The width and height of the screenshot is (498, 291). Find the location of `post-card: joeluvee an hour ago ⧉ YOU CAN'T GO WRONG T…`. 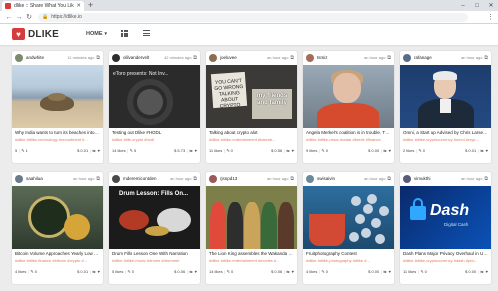

post-card: joeluvee an hour ago ⧉ YOU CAN'T GO WRONG T… is located at coordinates (251, 107).